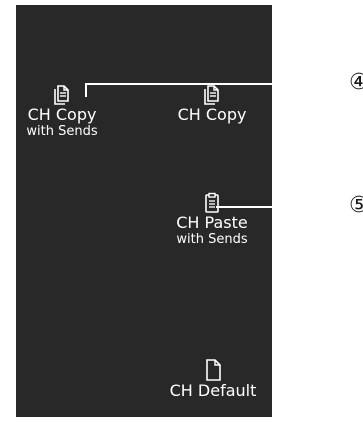 This screenshot has width=363, height=424. What do you see at coordinates (282, 207) in the screenshot?
I see `callout-5-leader` at bounding box center [282, 207].